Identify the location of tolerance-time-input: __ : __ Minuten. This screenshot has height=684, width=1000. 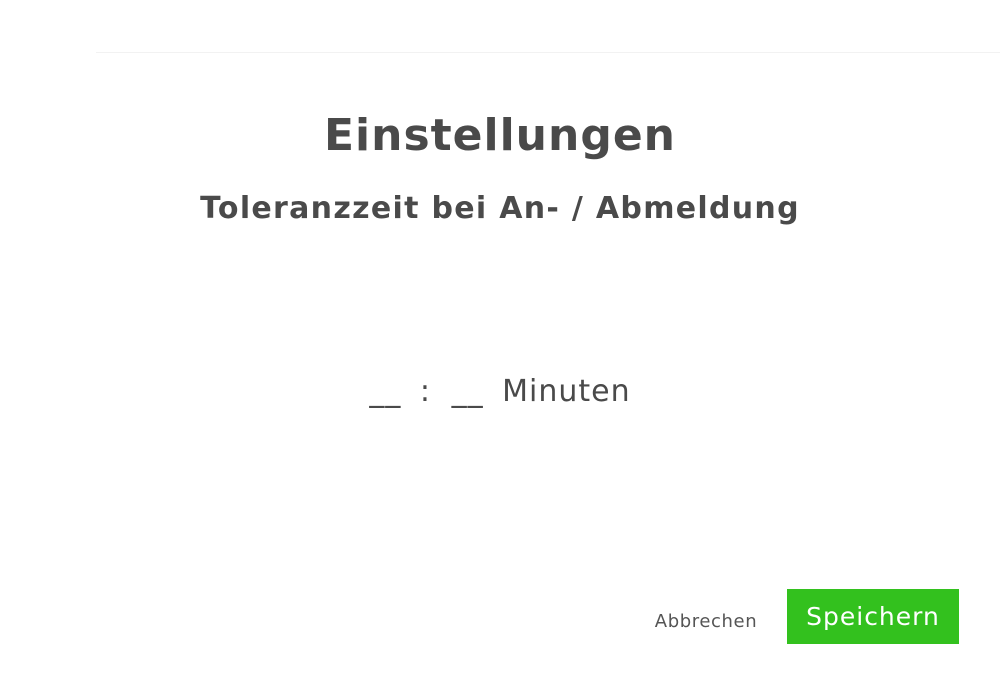
(500, 392).